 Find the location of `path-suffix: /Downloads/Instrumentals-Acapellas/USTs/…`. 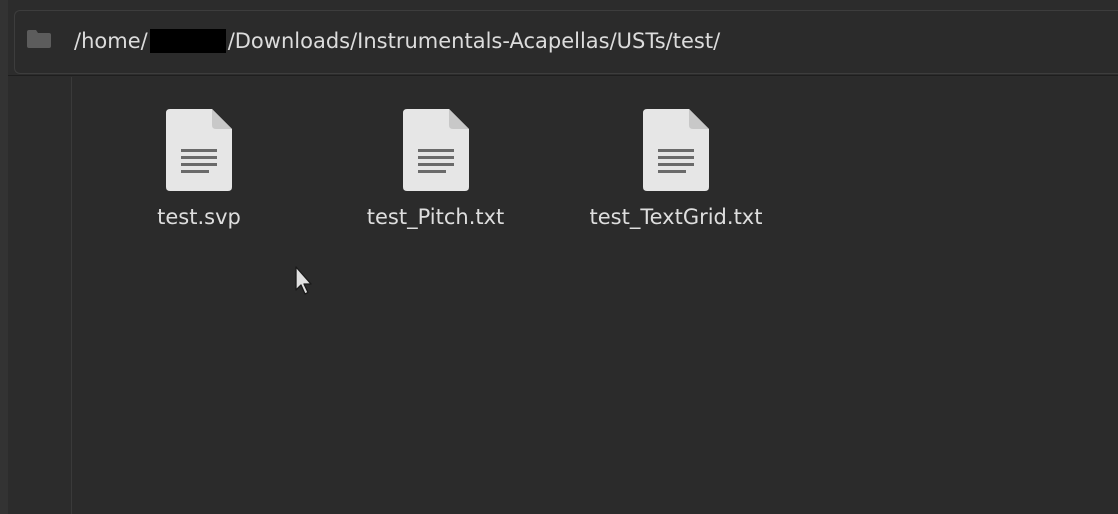

path-suffix: /Downloads/Instrumentals-Acapellas/USTs/… is located at coordinates (474, 41).